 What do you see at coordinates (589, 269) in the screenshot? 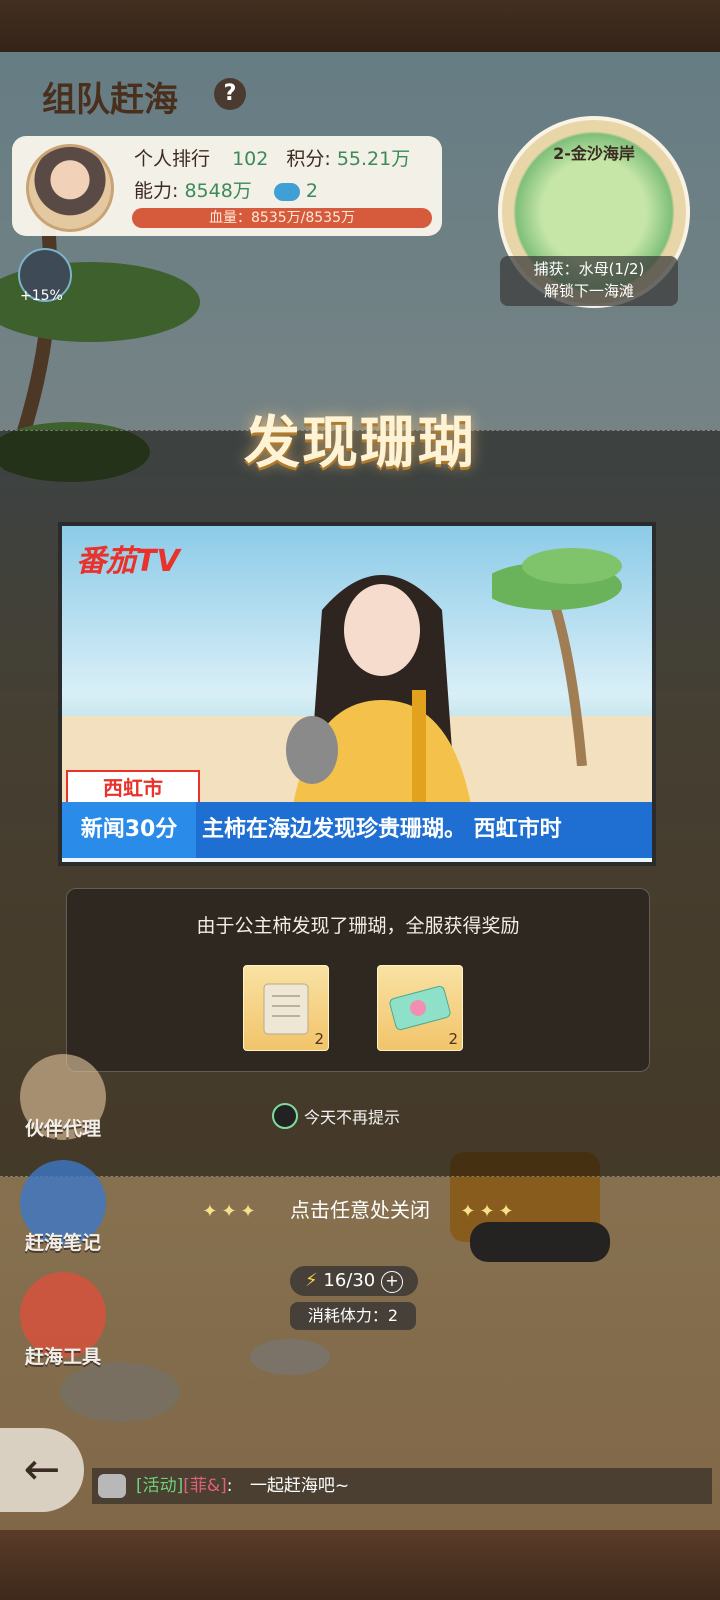
I see `map-catch: 捕获：水母(1/2)` at bounding box center [589, 269].